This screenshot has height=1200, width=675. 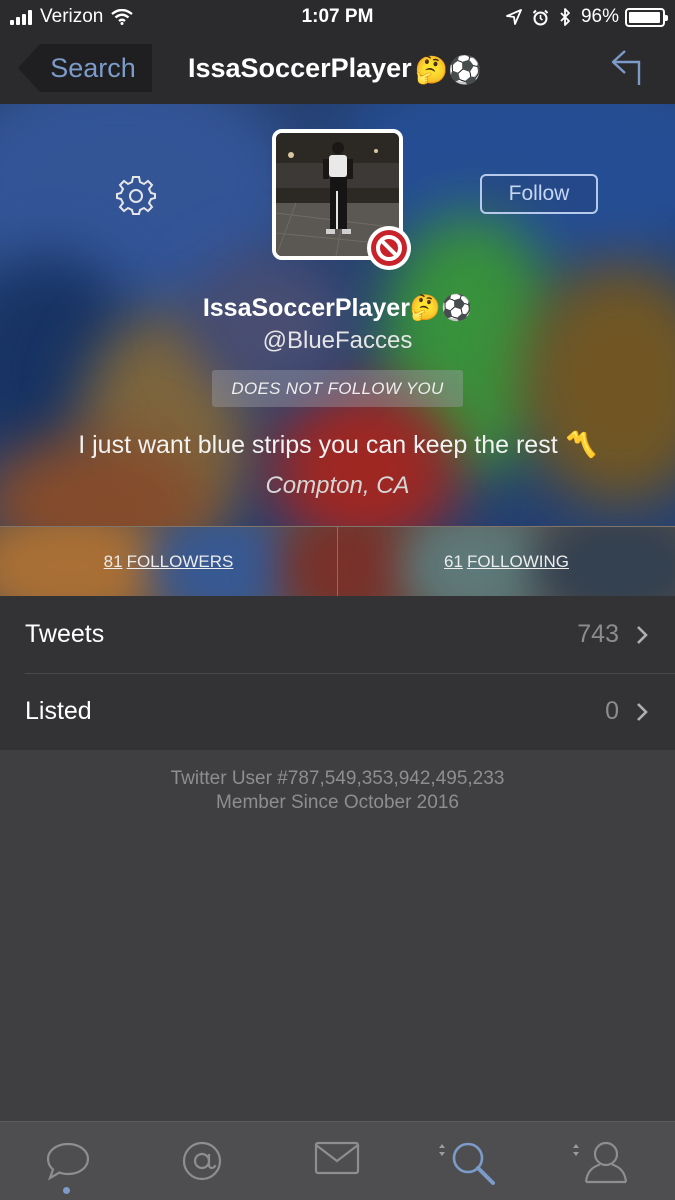 What do you see at coordinates (539, 194) in the screenshot?
I see `follow-button: Follow` at bounding box center [539, 194].